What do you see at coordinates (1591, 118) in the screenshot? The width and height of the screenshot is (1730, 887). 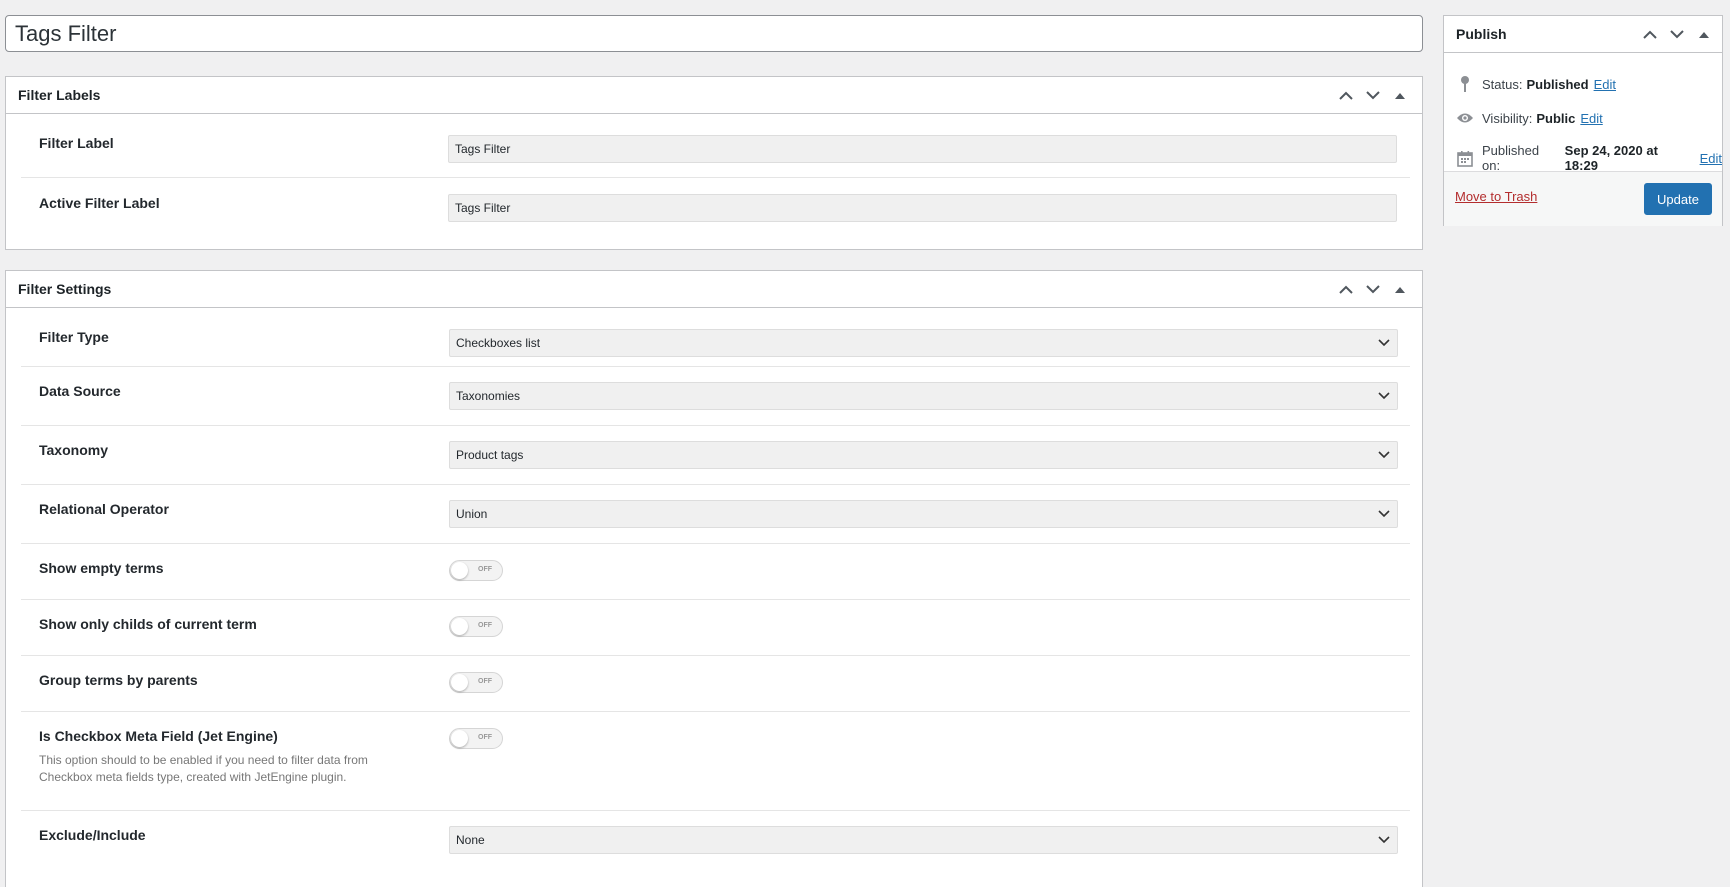 I see `edit-visibility-link: Edit` at bounding box center [1591, 118].